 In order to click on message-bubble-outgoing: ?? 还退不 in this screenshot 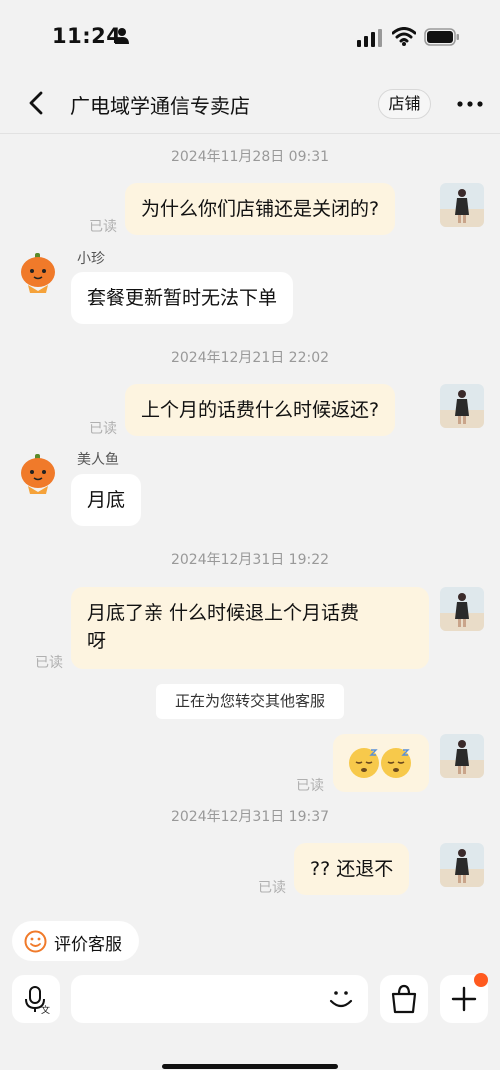, I will do `click(352, 869)`.